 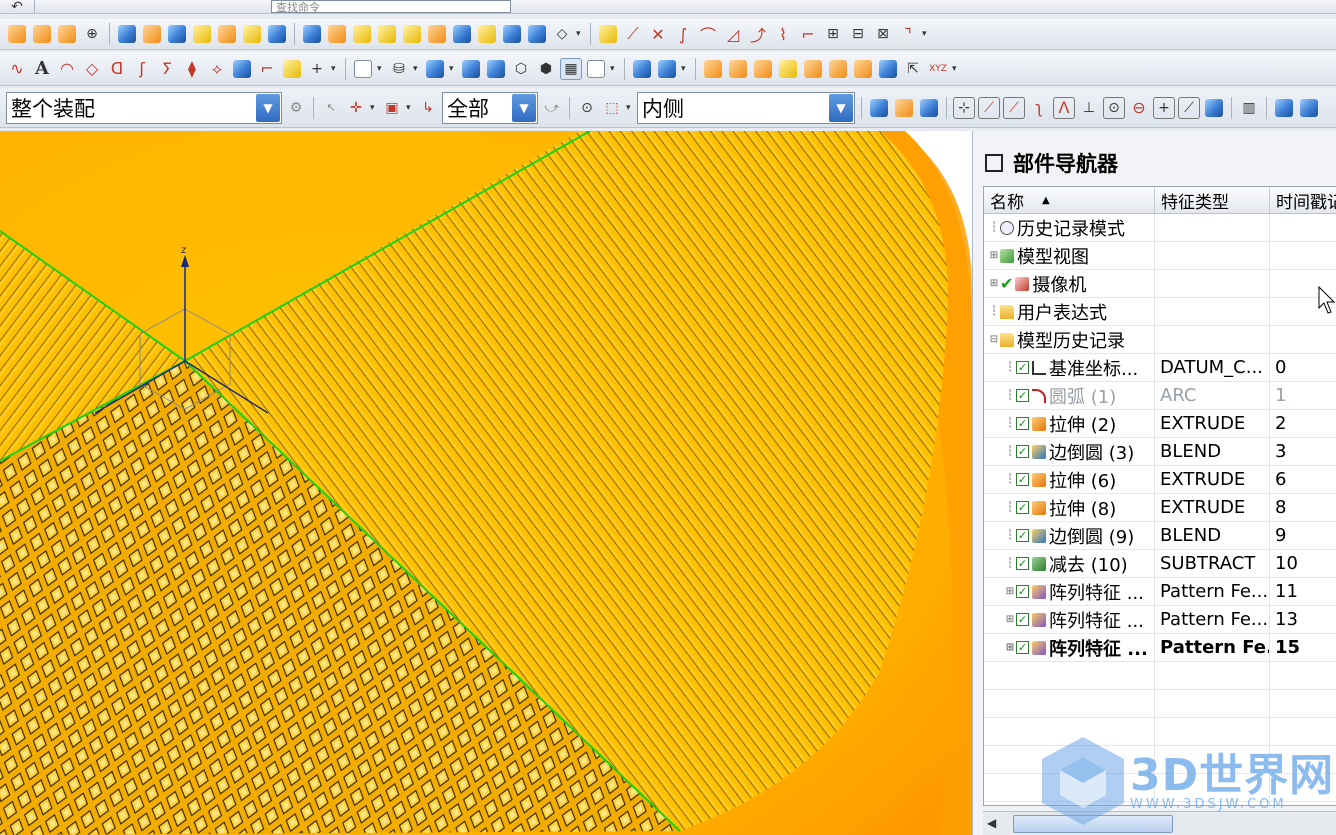 What do you see at coordinates (17, 34) in the screenshot?
I see `point-set-icon` at bounding box center [17, 34].